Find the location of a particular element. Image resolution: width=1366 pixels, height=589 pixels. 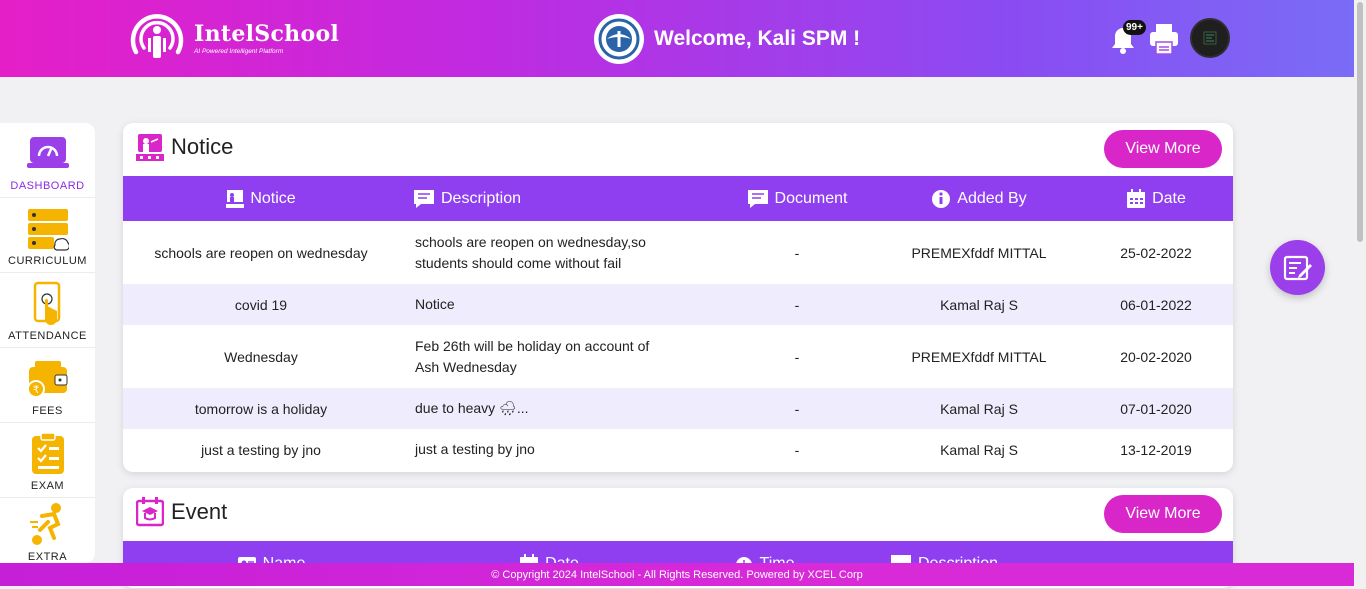

cell-notice: just a testing by jno is located at coordinates (261, 449).